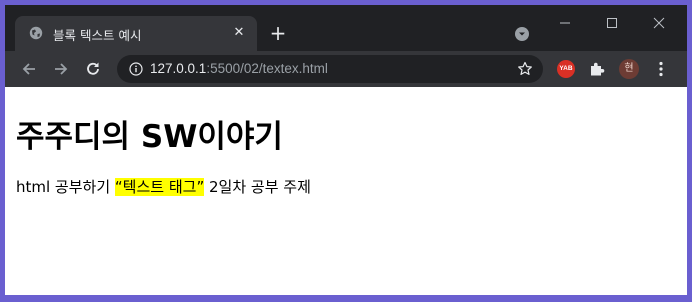 This screenshot has height=302, width=692. I want to click on toolbar: 127.0.0.1:5500/02/textex.html YAB 현, so click(346, 69).